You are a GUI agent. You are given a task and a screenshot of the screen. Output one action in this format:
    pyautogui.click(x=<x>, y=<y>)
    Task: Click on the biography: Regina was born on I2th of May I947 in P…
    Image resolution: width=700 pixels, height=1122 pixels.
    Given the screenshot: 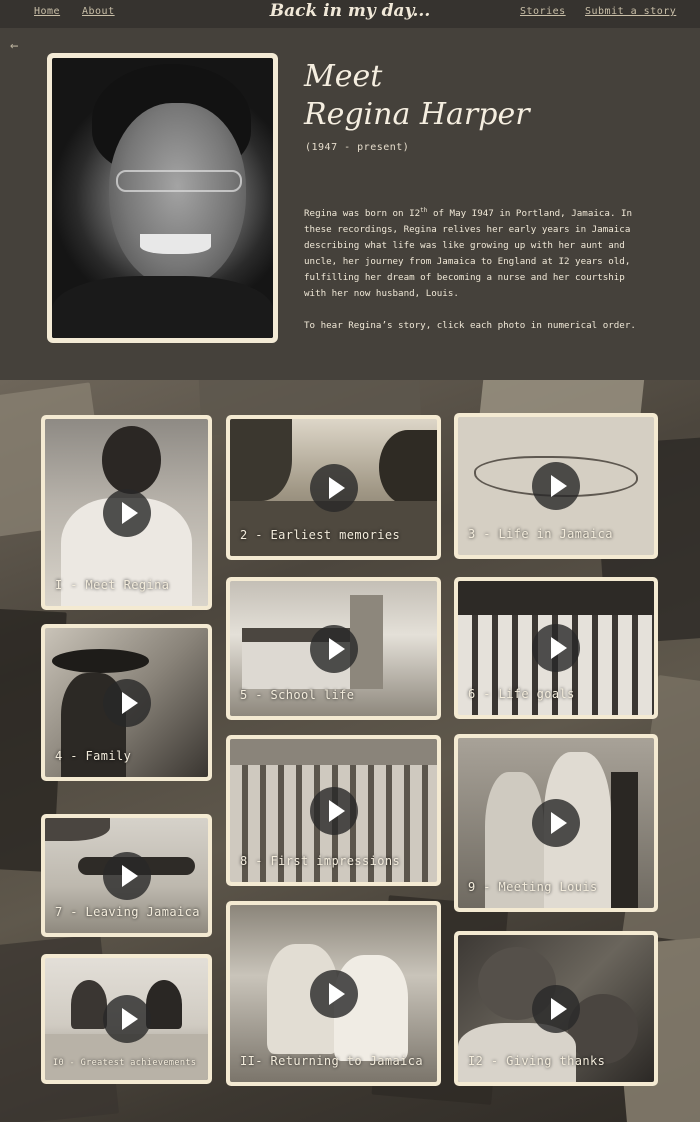 What is the action you would take?
    pyautogui.click(x=474, y=268)
    